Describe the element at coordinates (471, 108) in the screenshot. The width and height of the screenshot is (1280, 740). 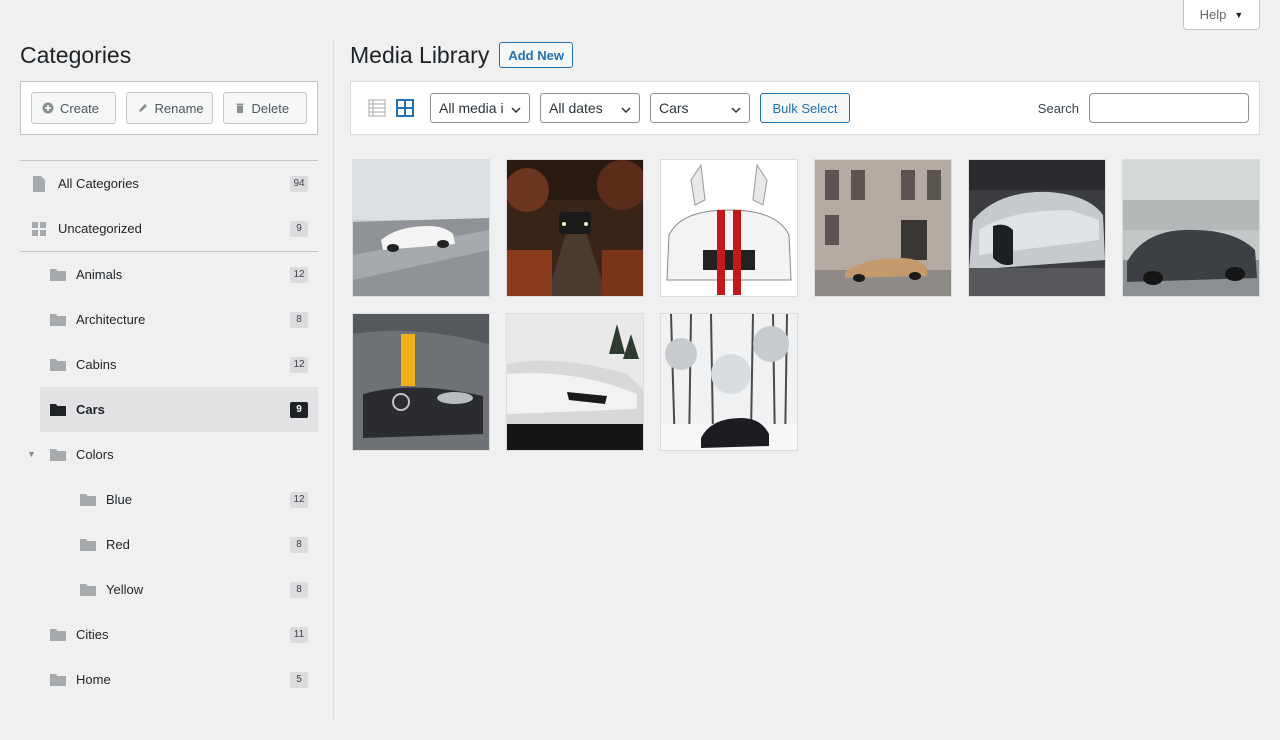
I see `media-type-value: All media i` at that location.